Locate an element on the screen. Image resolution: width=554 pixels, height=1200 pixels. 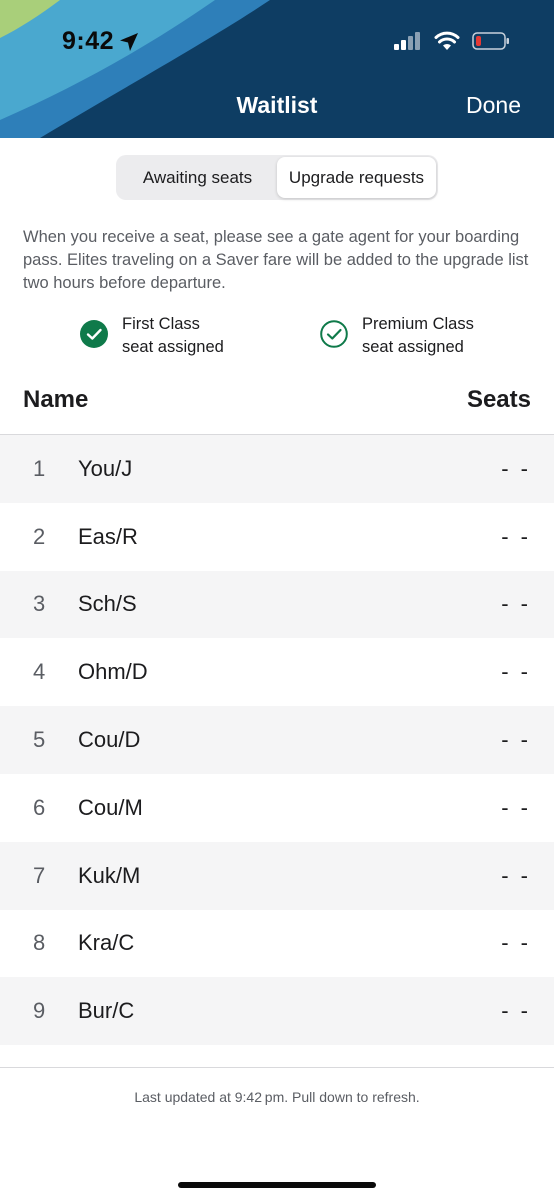
wifi-icon is located at coordinates (447, 43).